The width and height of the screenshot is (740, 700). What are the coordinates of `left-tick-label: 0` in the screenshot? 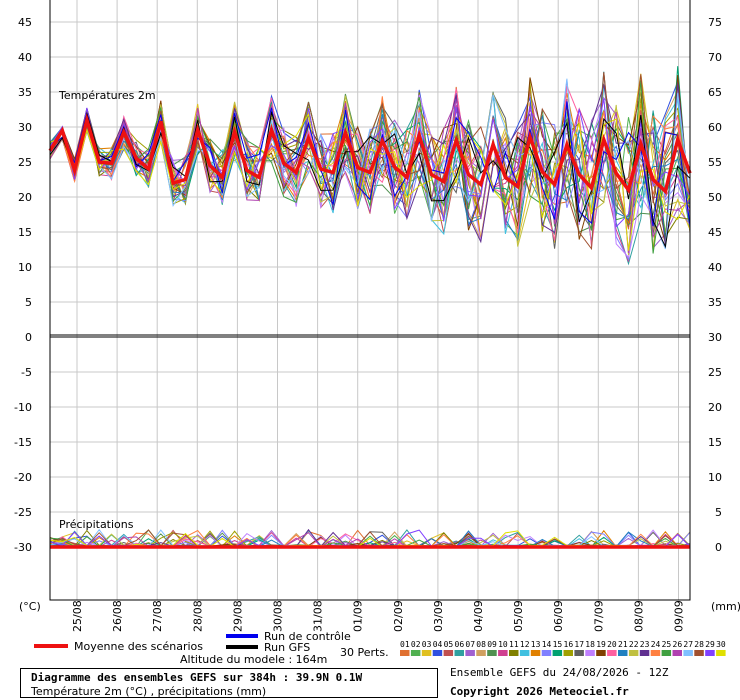 It's located at (28, 337).